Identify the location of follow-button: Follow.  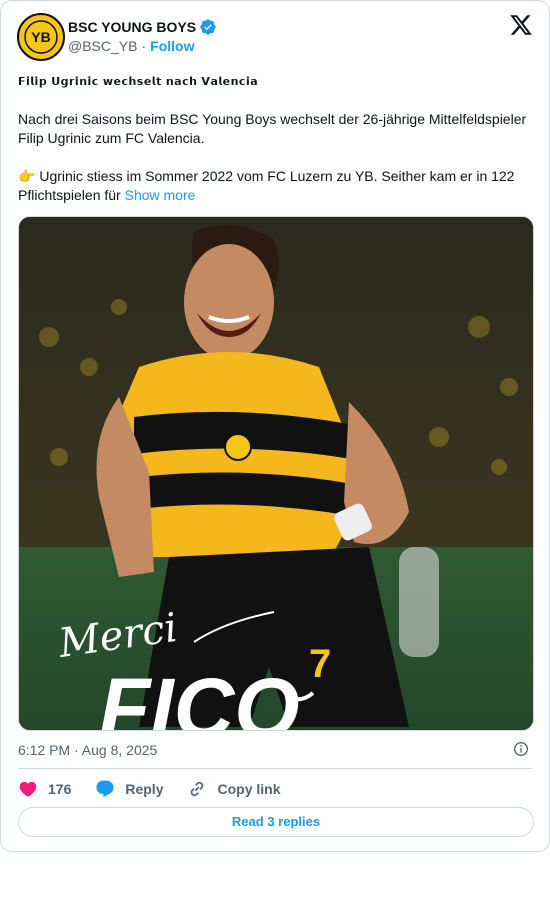
(172, 46).